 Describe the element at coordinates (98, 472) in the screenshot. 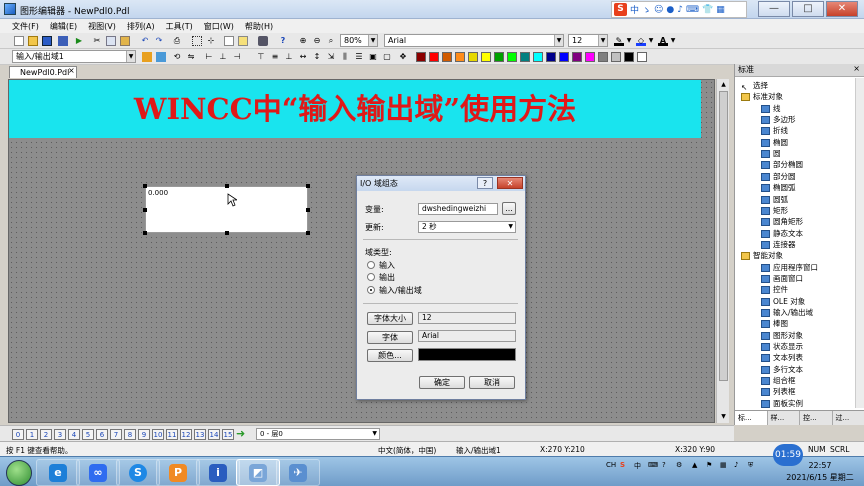

I see `taskbar-baidu: ∞` at that location.